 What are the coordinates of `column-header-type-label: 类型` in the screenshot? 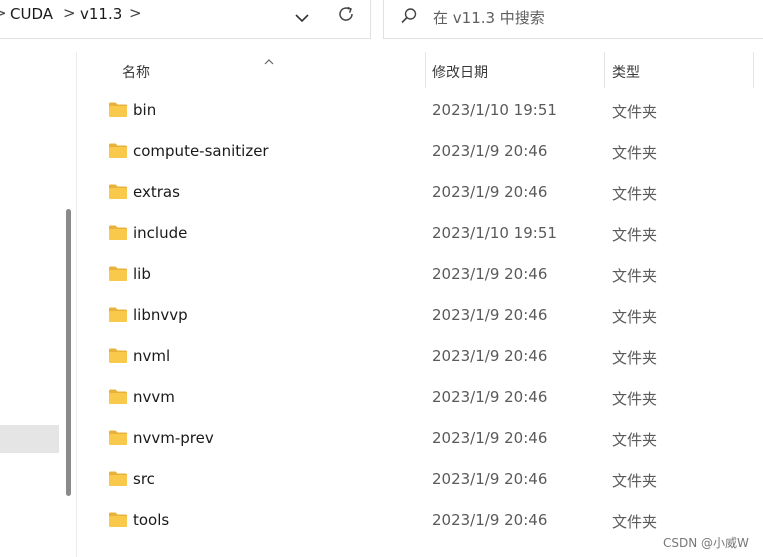 It's located at (626, 72).